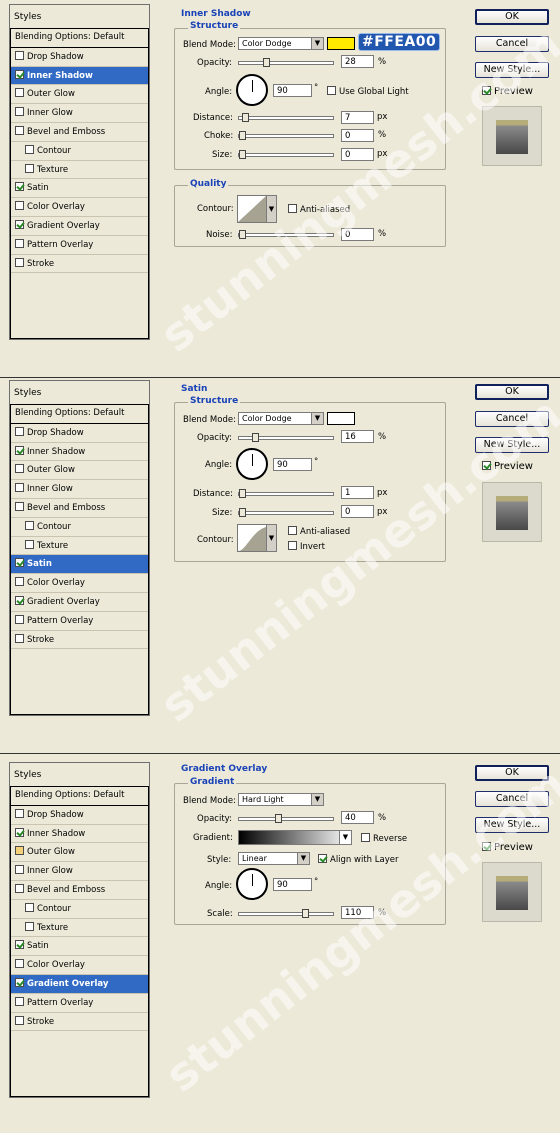  Describe the element at coordinates (281, 799) in the screenshot. I see `blend-mode-select: Hard Light ▼` at that location.